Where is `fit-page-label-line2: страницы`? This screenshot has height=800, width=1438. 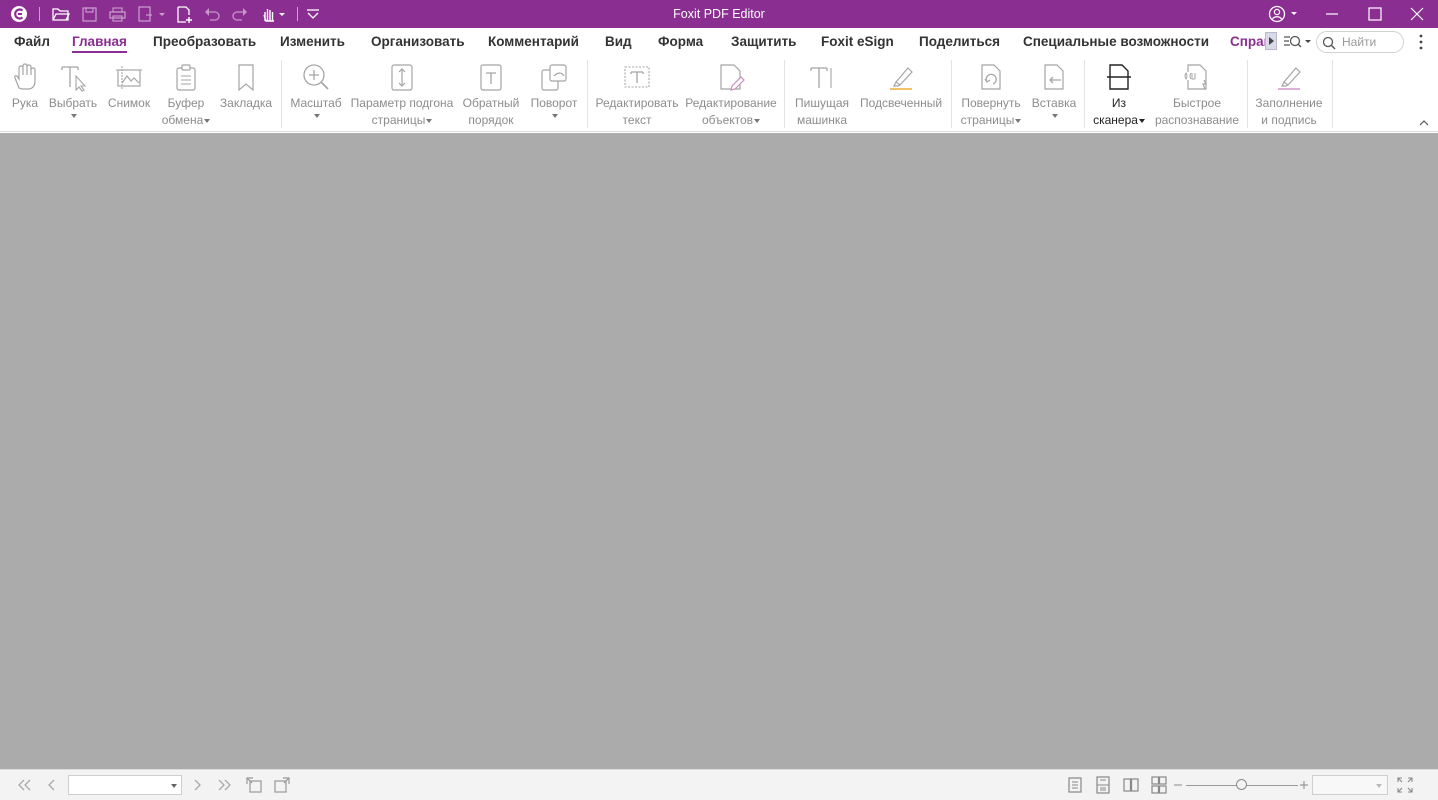
fit-page-label-line2: страницы is located at coordinates (398, 120).